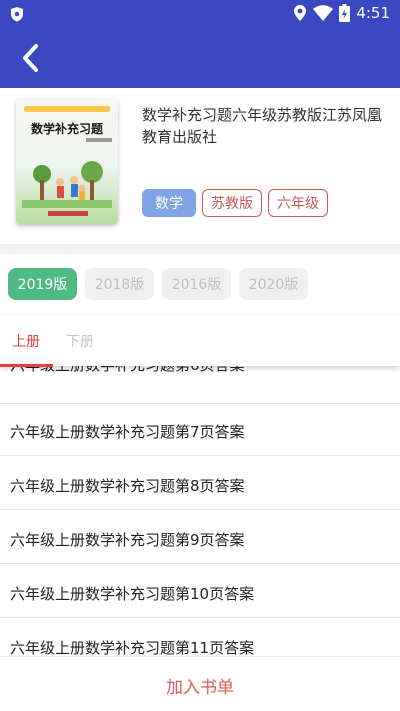  Describe the element at coordinates (200, 249) in the screenshot. I see `section-divider` at that location.